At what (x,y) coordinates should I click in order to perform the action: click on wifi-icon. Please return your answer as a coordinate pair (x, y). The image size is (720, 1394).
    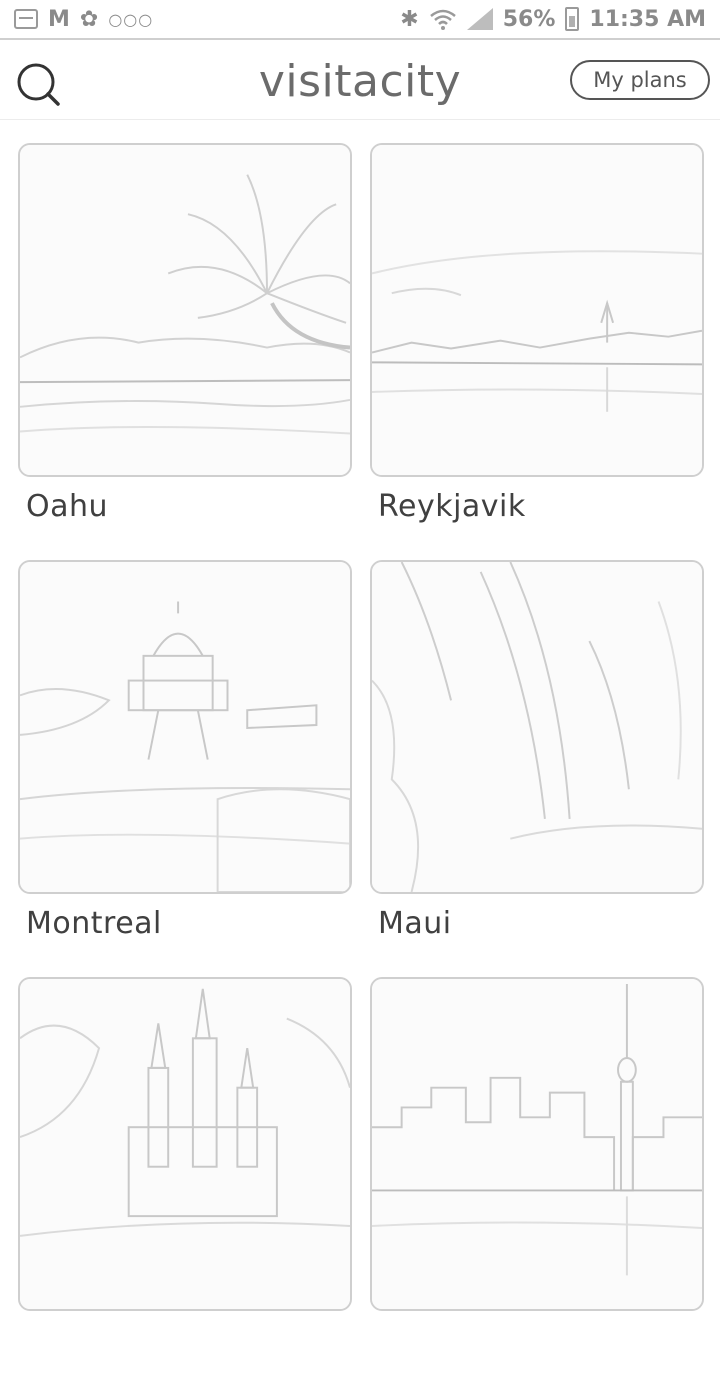
    Looking at the image, I should click on (442, 19).